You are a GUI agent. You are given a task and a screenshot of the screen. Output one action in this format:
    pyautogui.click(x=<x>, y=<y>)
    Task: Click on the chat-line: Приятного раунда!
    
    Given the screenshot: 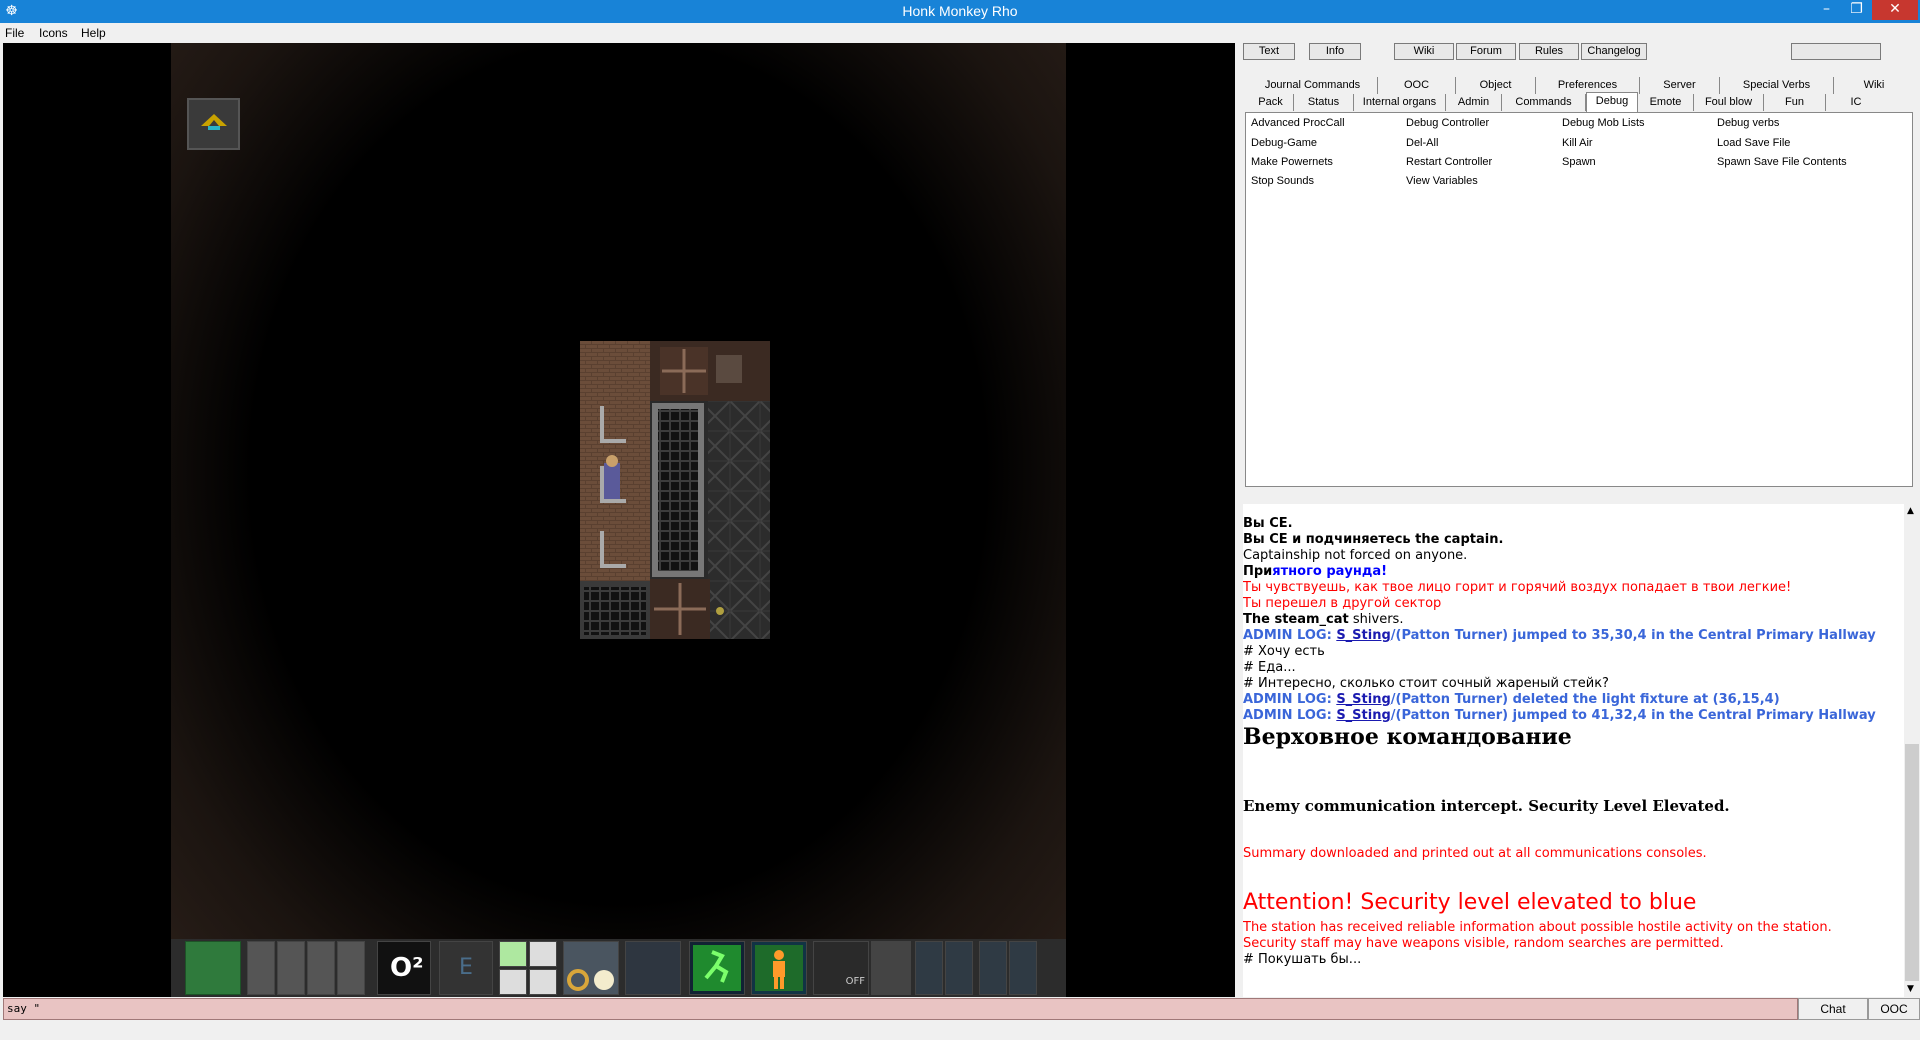 What is the action you would take?
    pyautogui.click(x=1315, y=571)
    